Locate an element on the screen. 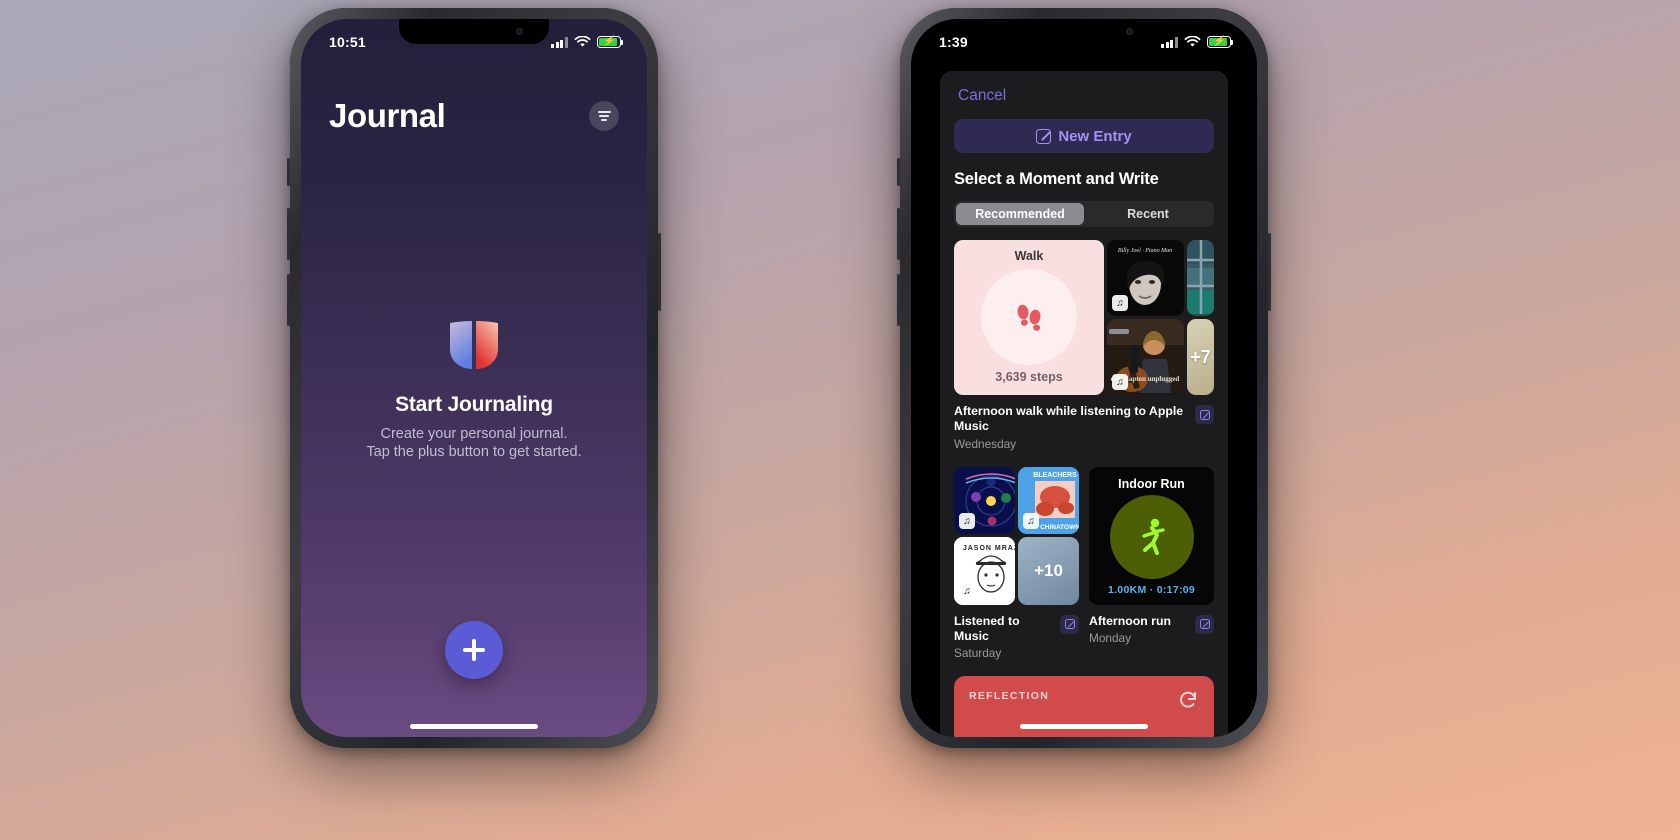 The image size is (1680, 840). walk-summary-tile: Walk 3,639 steps is located at coordinates (1029, 317).